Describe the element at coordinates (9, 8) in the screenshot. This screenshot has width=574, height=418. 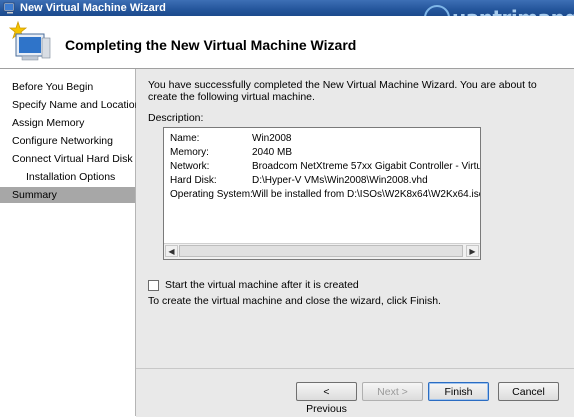
I see `wizard-window-icon` at that location.